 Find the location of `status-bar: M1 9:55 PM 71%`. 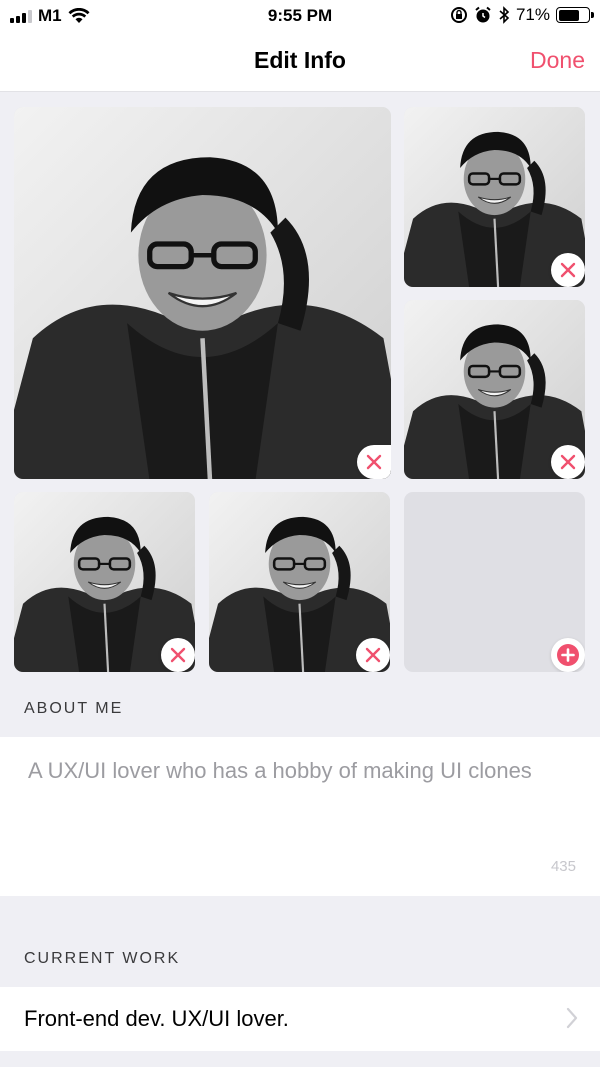

status-bar: M1 9:55 PM 71% is located at coordinates (300, 16).